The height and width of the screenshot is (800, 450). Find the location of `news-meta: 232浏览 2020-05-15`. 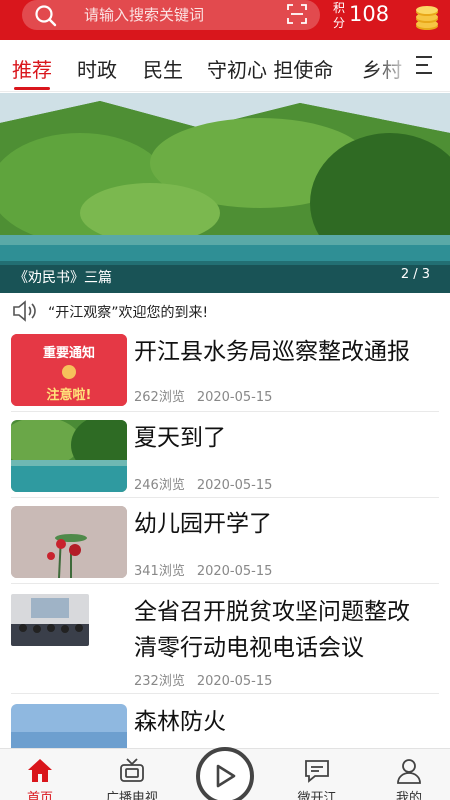

news-meta: 232浏览 2020-05-15 is located at coordinates (203, 679).